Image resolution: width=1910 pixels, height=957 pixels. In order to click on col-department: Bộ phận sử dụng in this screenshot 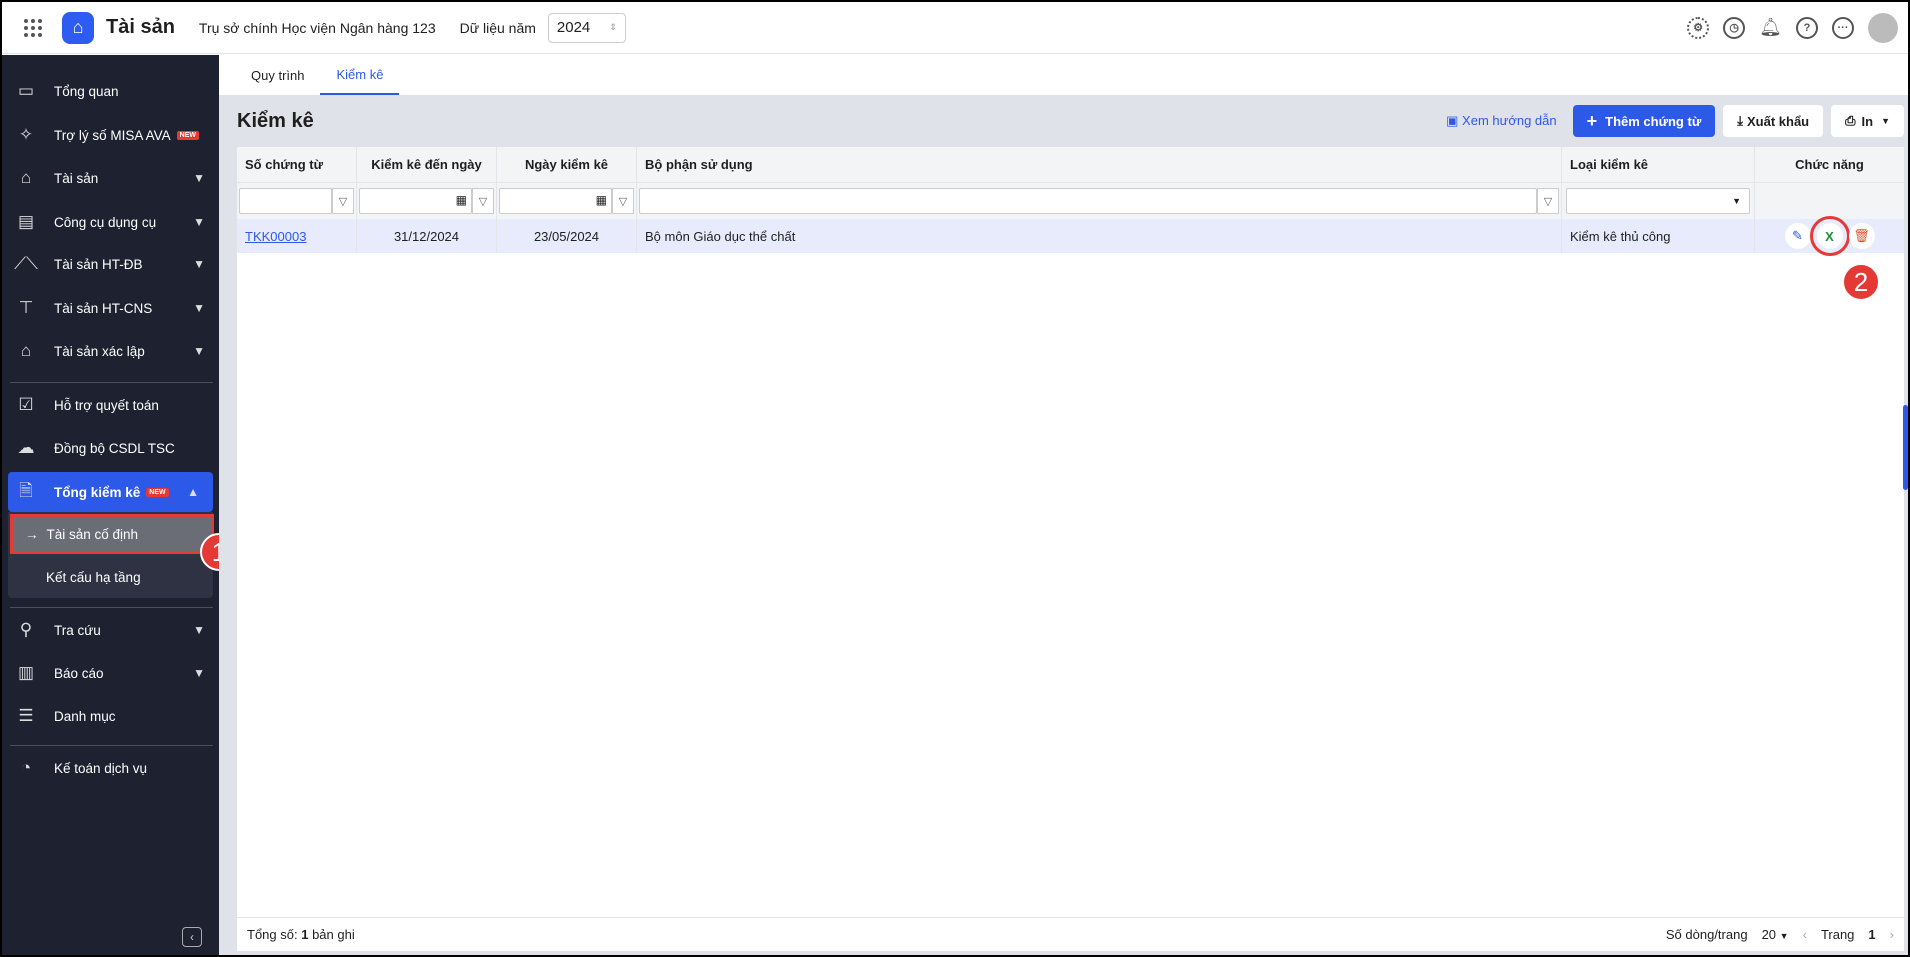, I will do `click(1099, 164)`.